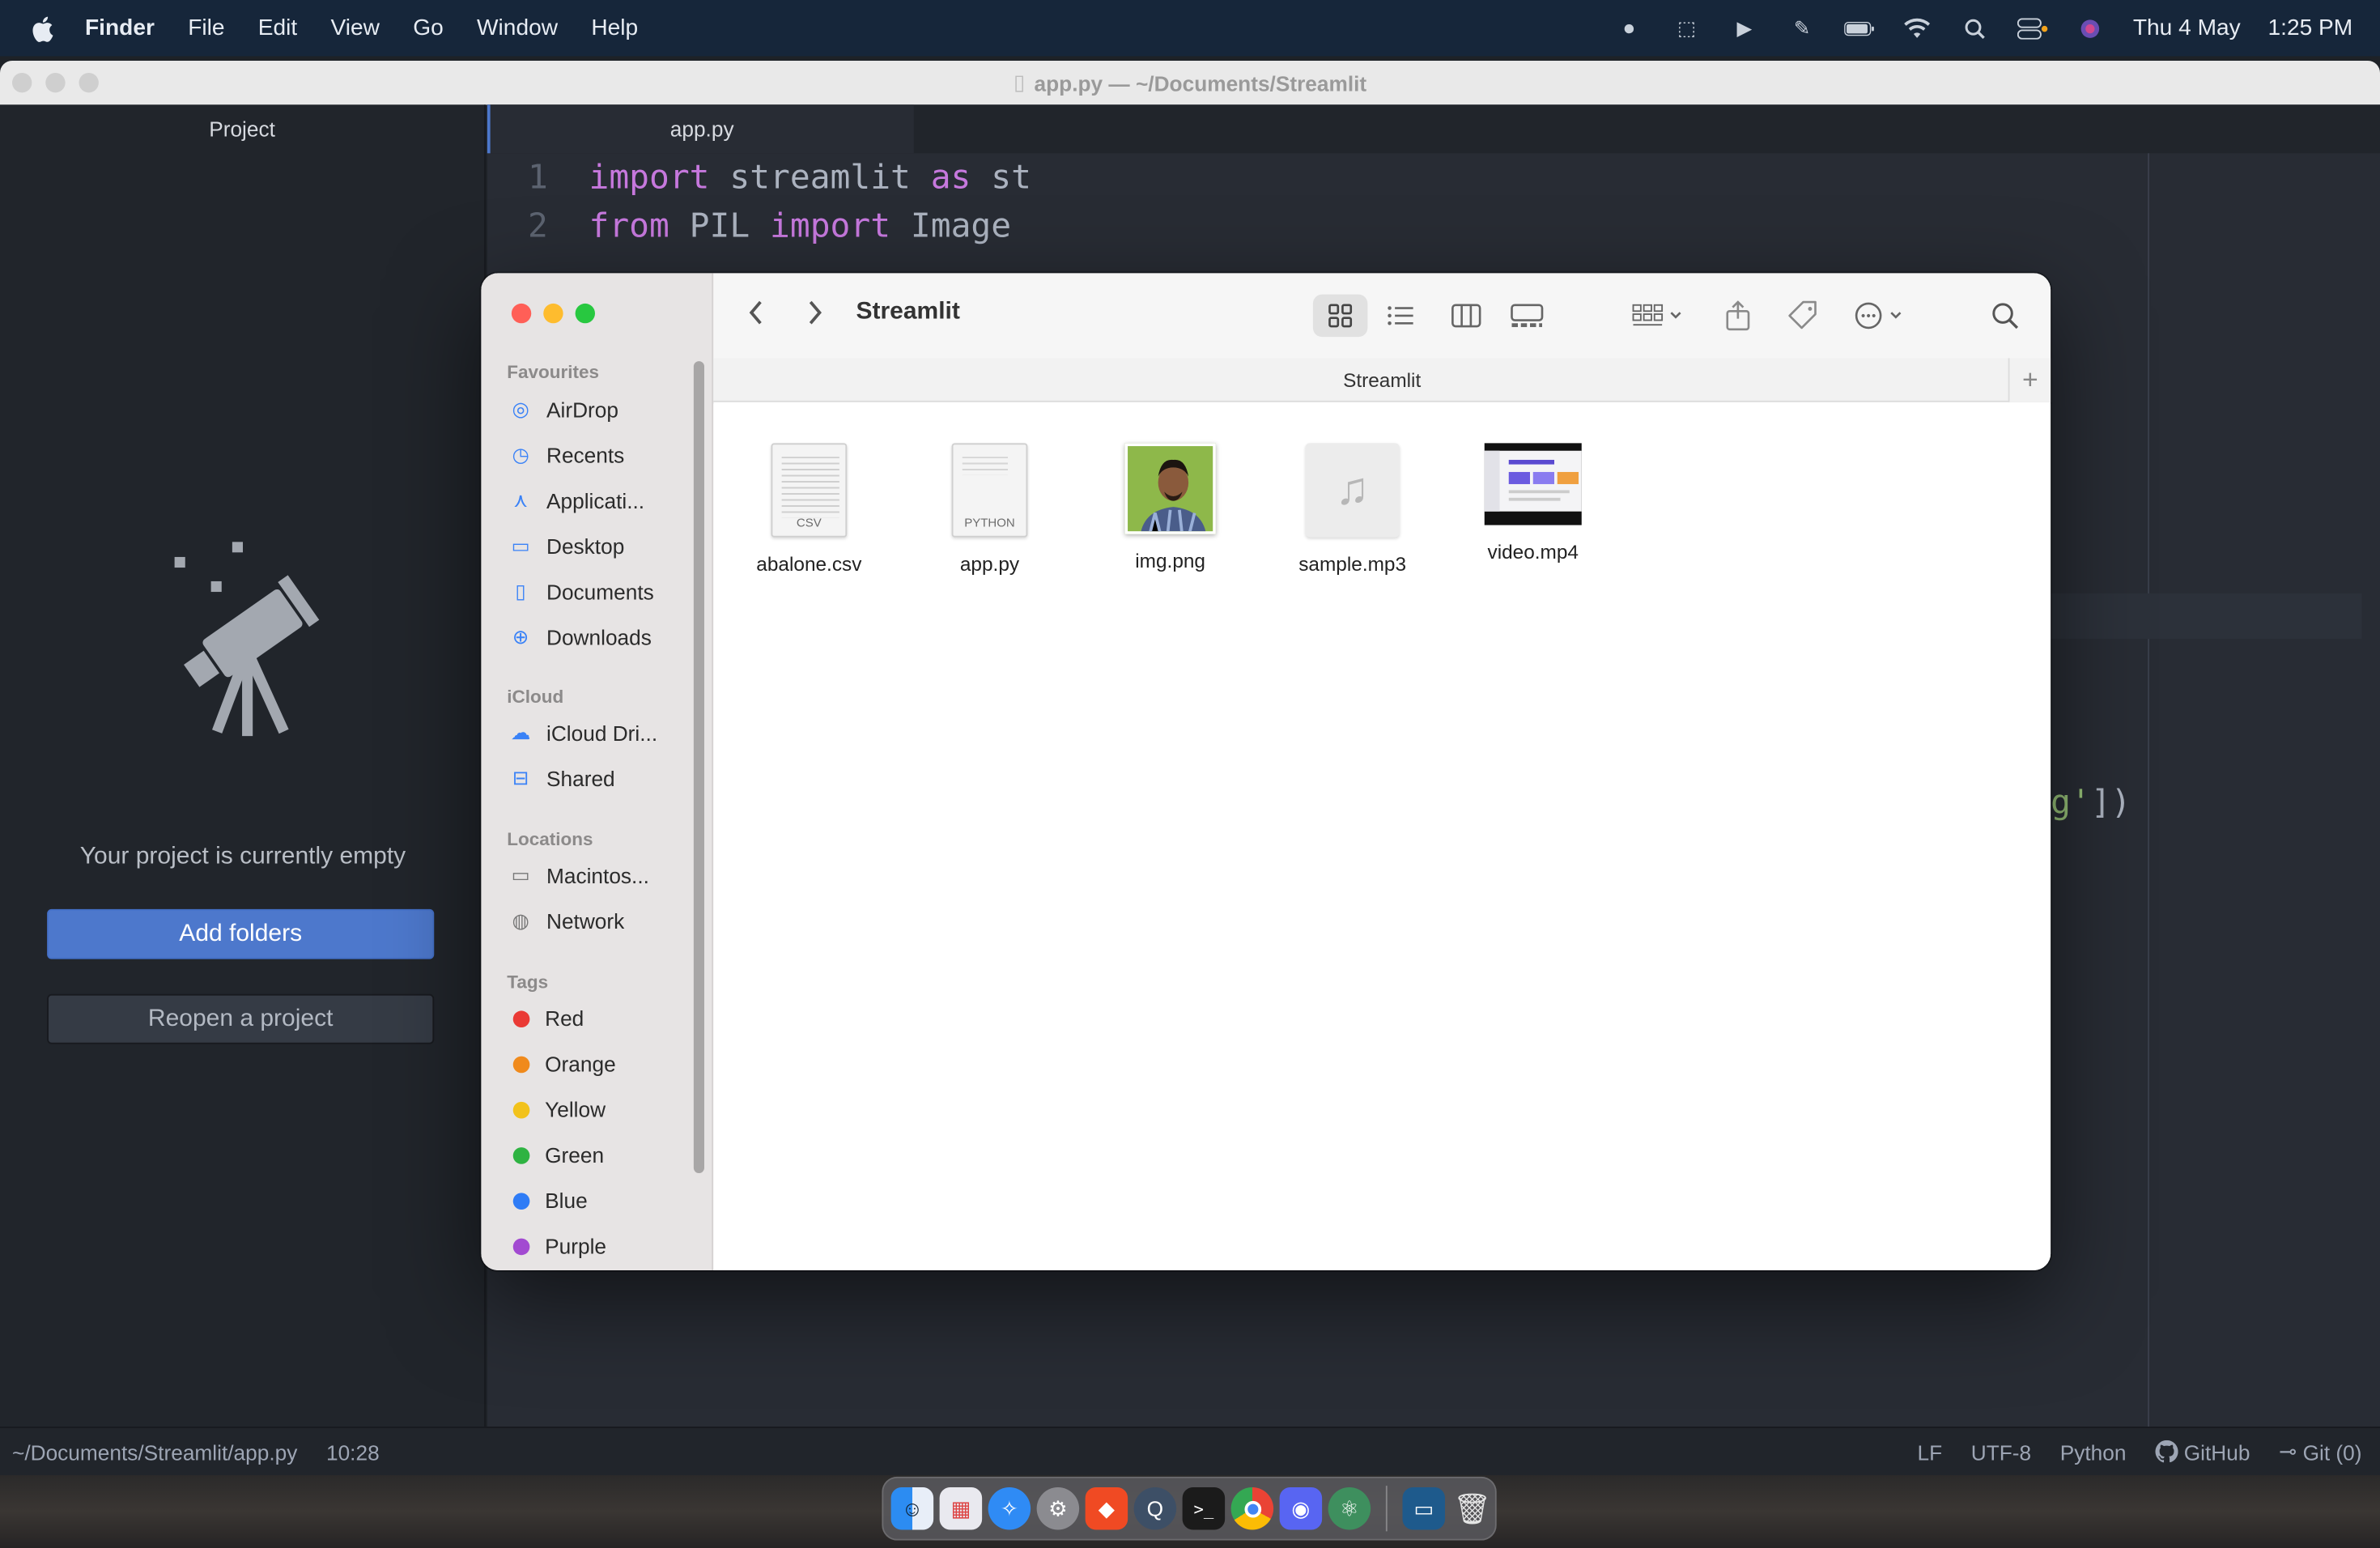 The image size is (2380, 1548). Describe the element at coordinates (353, 1452) in the screenshot. I see `status-cursor-position: 10:28` at that location.